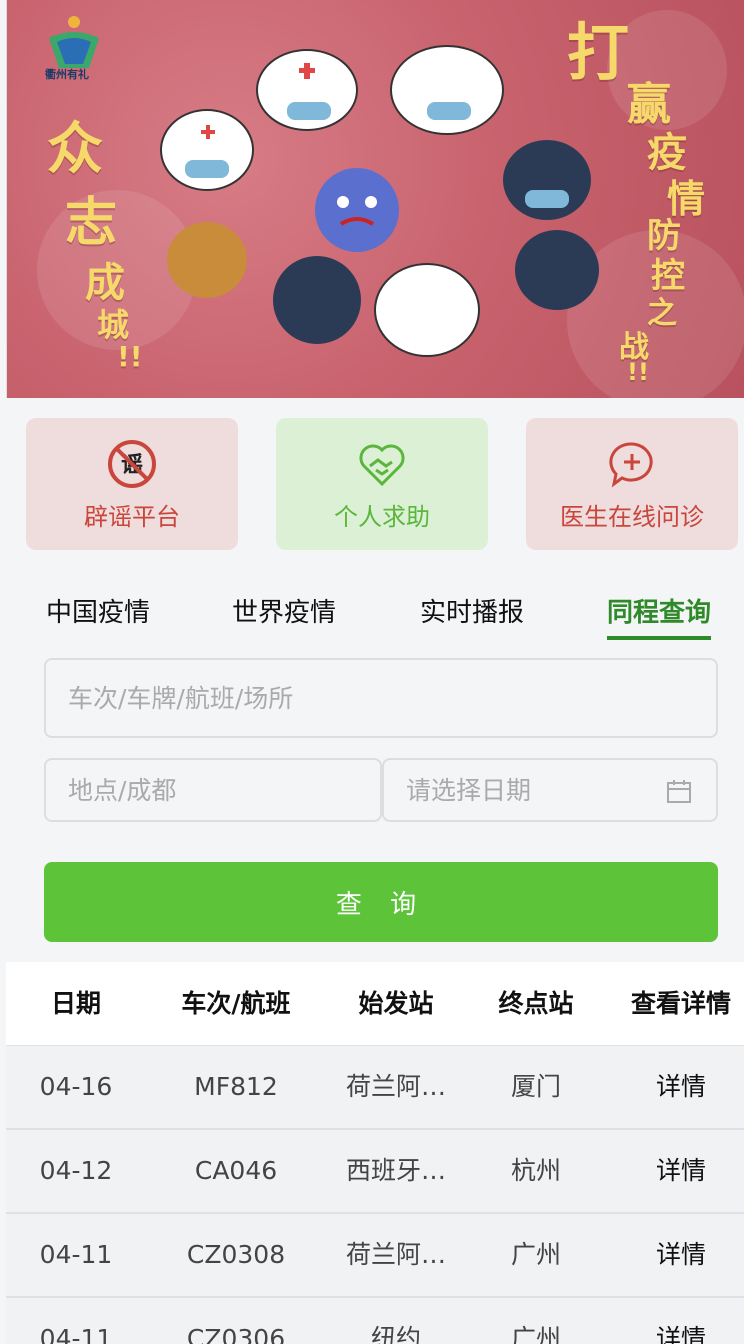  I want to click on header-number: 车次/航班, so click(236, 1003).